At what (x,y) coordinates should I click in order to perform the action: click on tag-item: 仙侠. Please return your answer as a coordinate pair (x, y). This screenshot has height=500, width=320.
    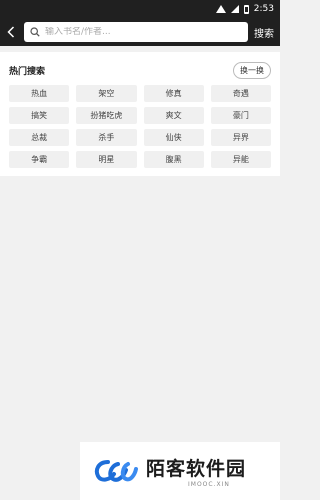
    Looking at the image, I should click on (173, 137).